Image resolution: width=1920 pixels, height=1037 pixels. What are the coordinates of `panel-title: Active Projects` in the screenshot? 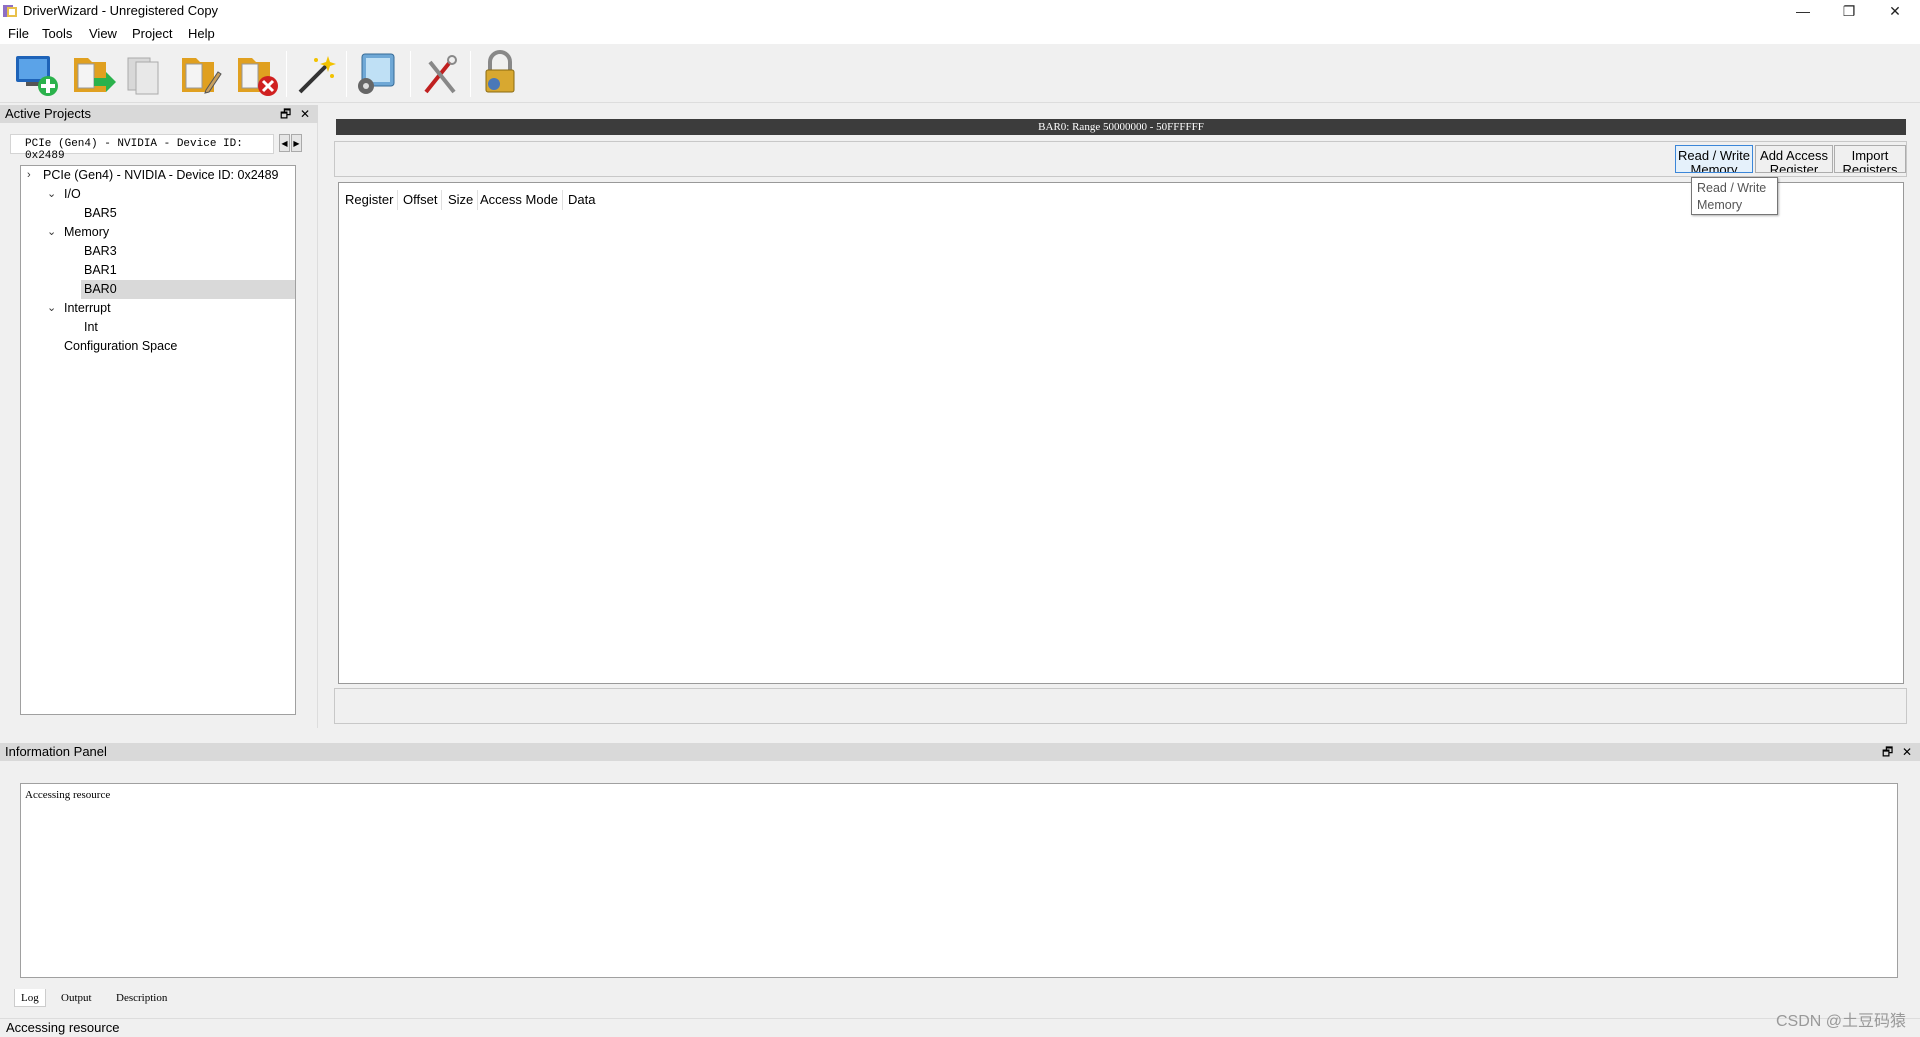 It's located at (48, 113).